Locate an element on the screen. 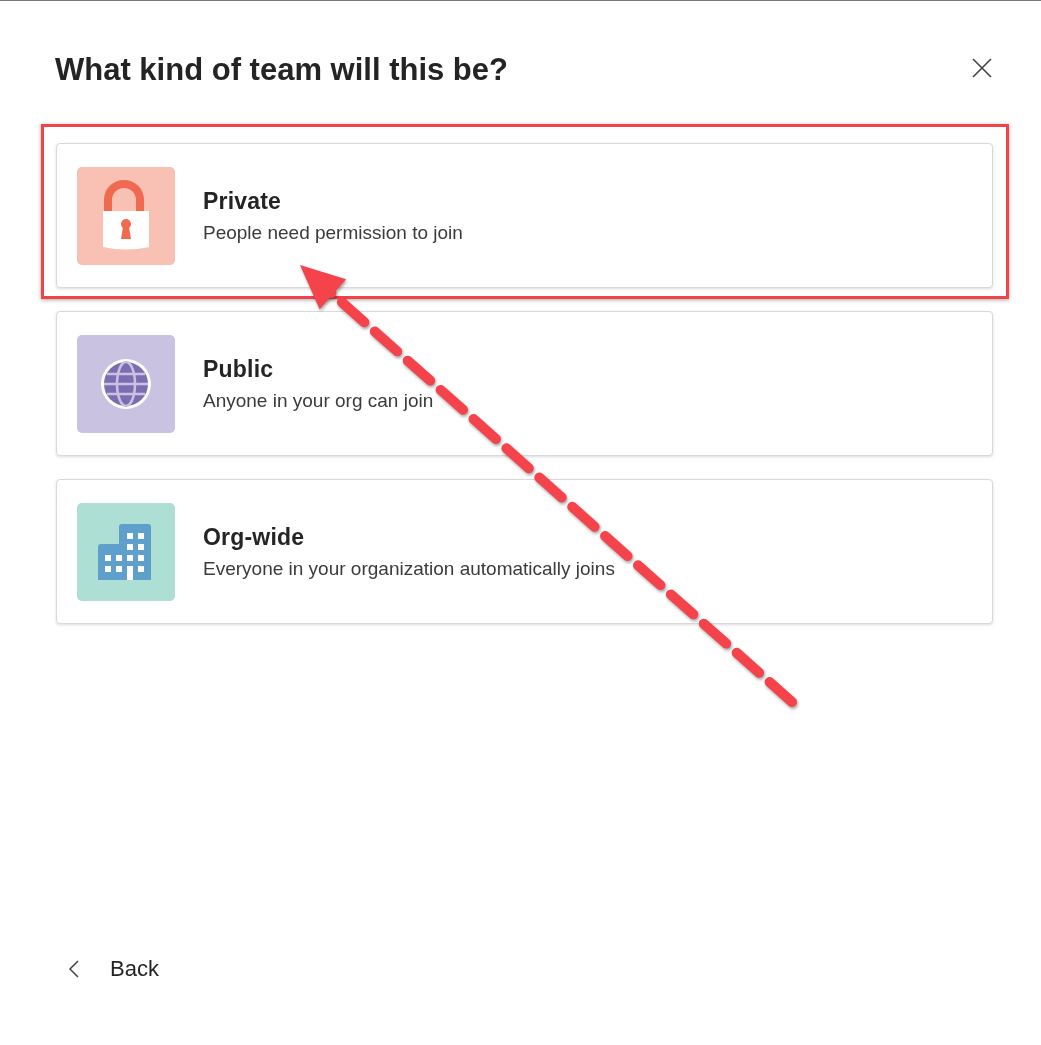 The height and width of the screenshot is (1045, 1041). team-type-card: Org-wide Everyone in your organization automatically joins is located at coordinates (524, 551).